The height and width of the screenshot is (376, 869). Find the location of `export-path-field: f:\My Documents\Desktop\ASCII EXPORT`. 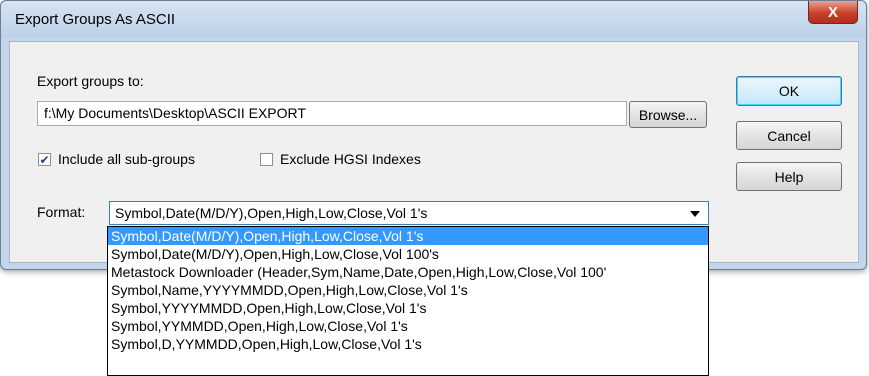

export-path-field: f:\My Documents\Desktop\ASCII EXPORT is located at coordinates (332, 113).